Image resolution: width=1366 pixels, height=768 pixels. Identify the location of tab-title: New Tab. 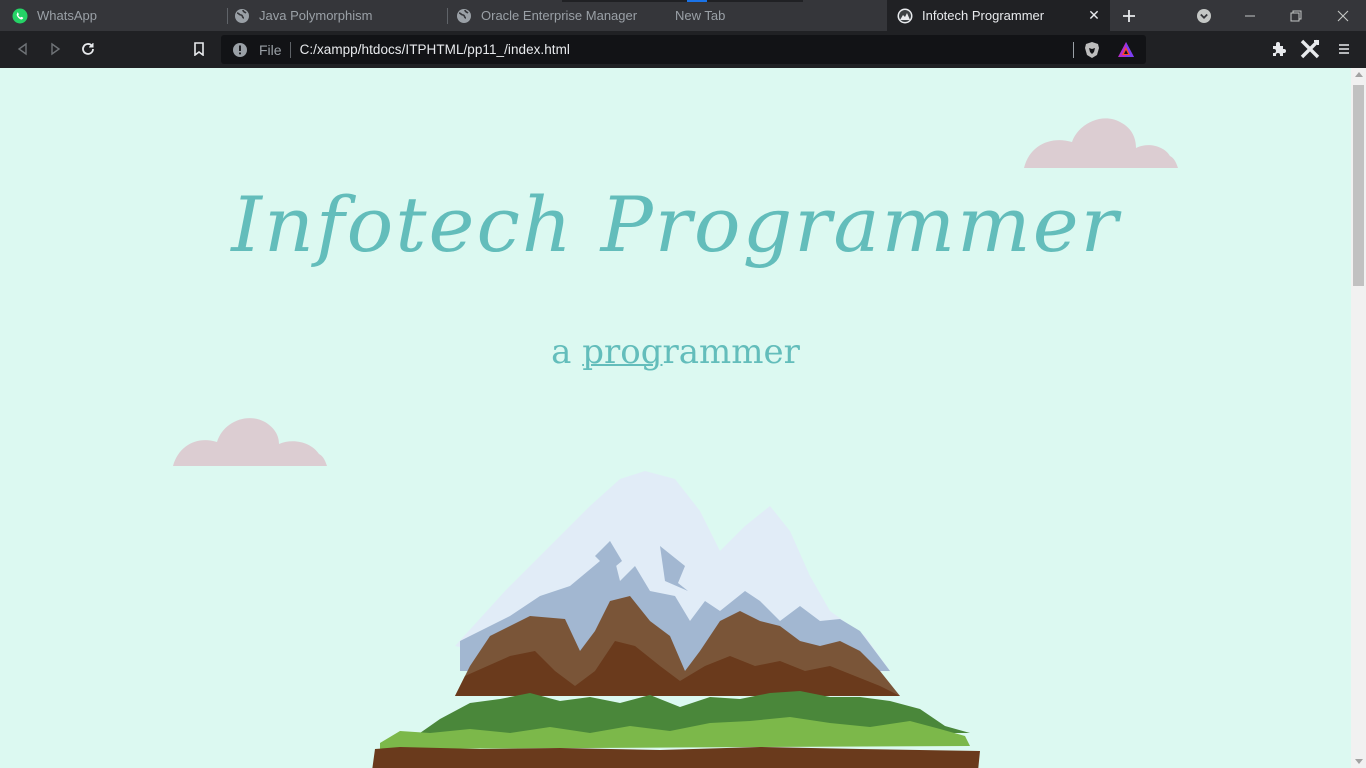
(700, 15).